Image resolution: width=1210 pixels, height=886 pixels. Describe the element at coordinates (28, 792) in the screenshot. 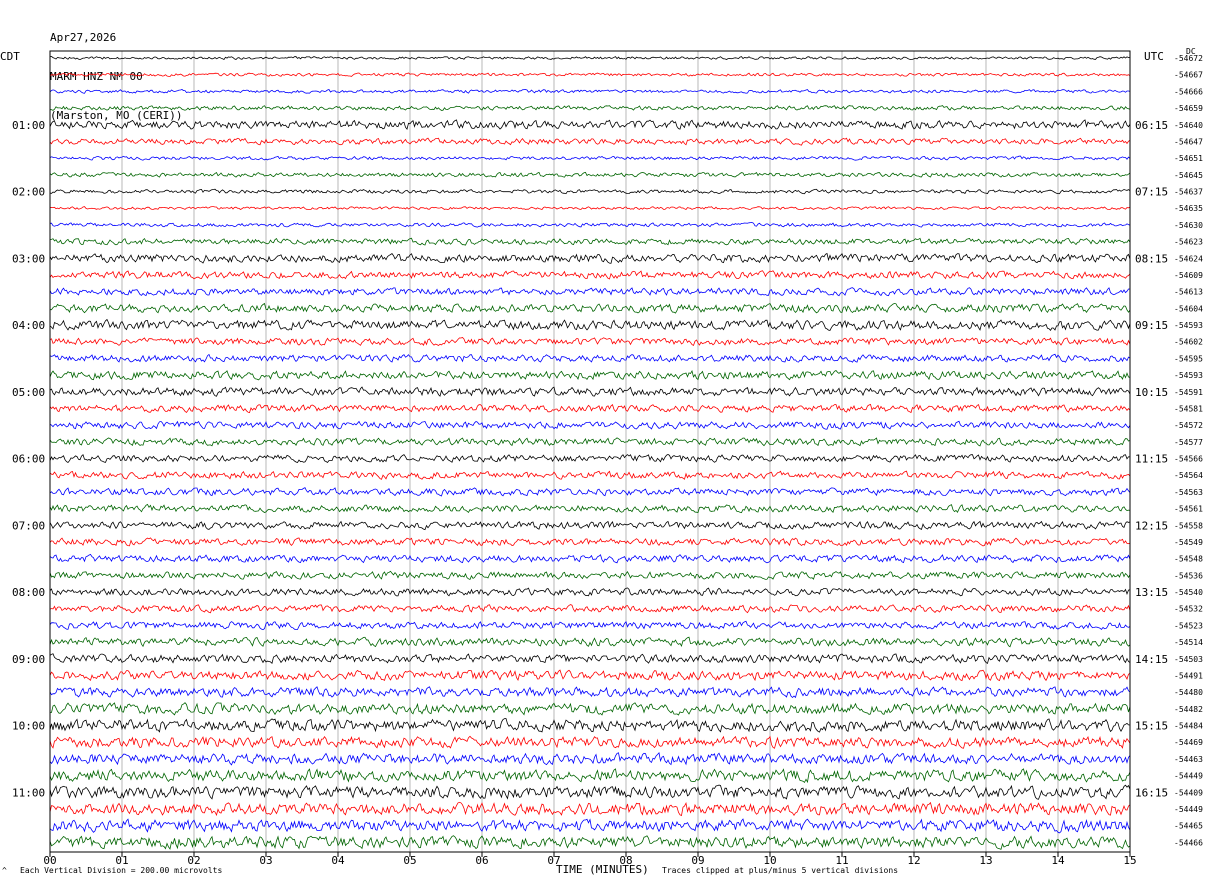

I see `cdt-hour-label-11: 11:00` at that location.